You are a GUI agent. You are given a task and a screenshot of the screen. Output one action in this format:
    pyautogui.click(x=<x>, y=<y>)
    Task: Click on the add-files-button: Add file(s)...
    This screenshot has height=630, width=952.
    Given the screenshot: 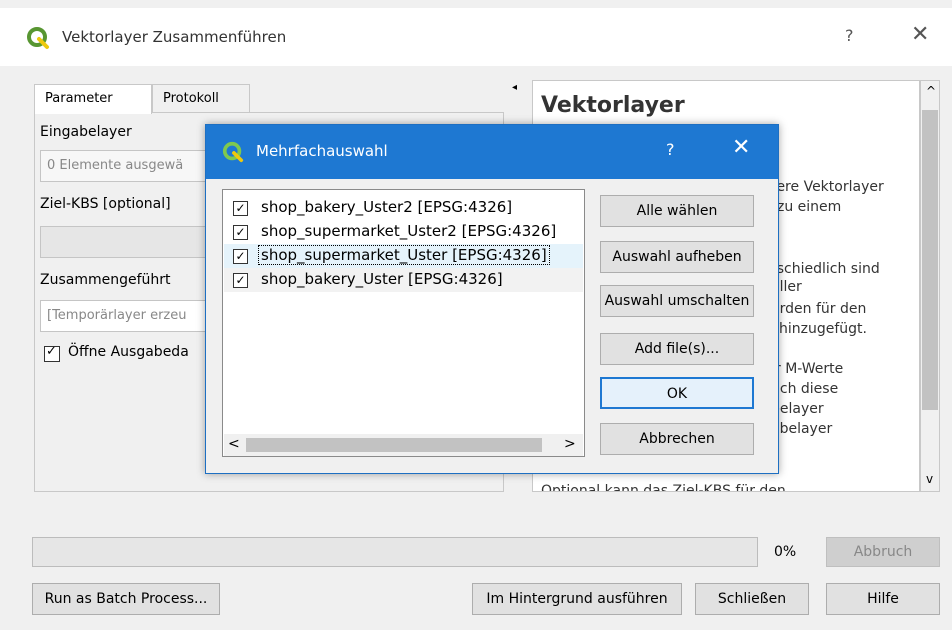 What is the action you would take?
    pyautogui.click(x=677, y=349)
    